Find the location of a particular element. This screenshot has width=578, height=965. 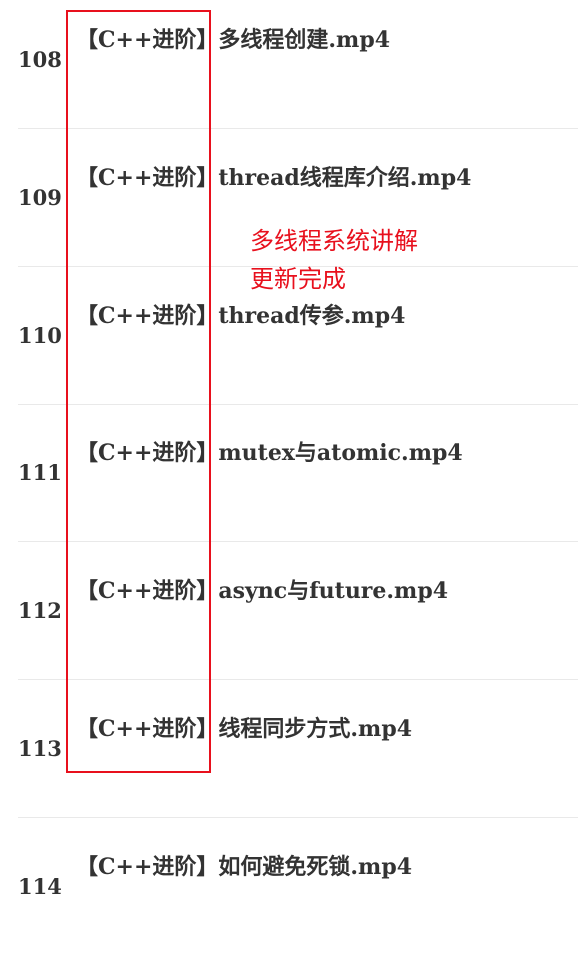

row-number: 110 is located at coordinates (40, 335).